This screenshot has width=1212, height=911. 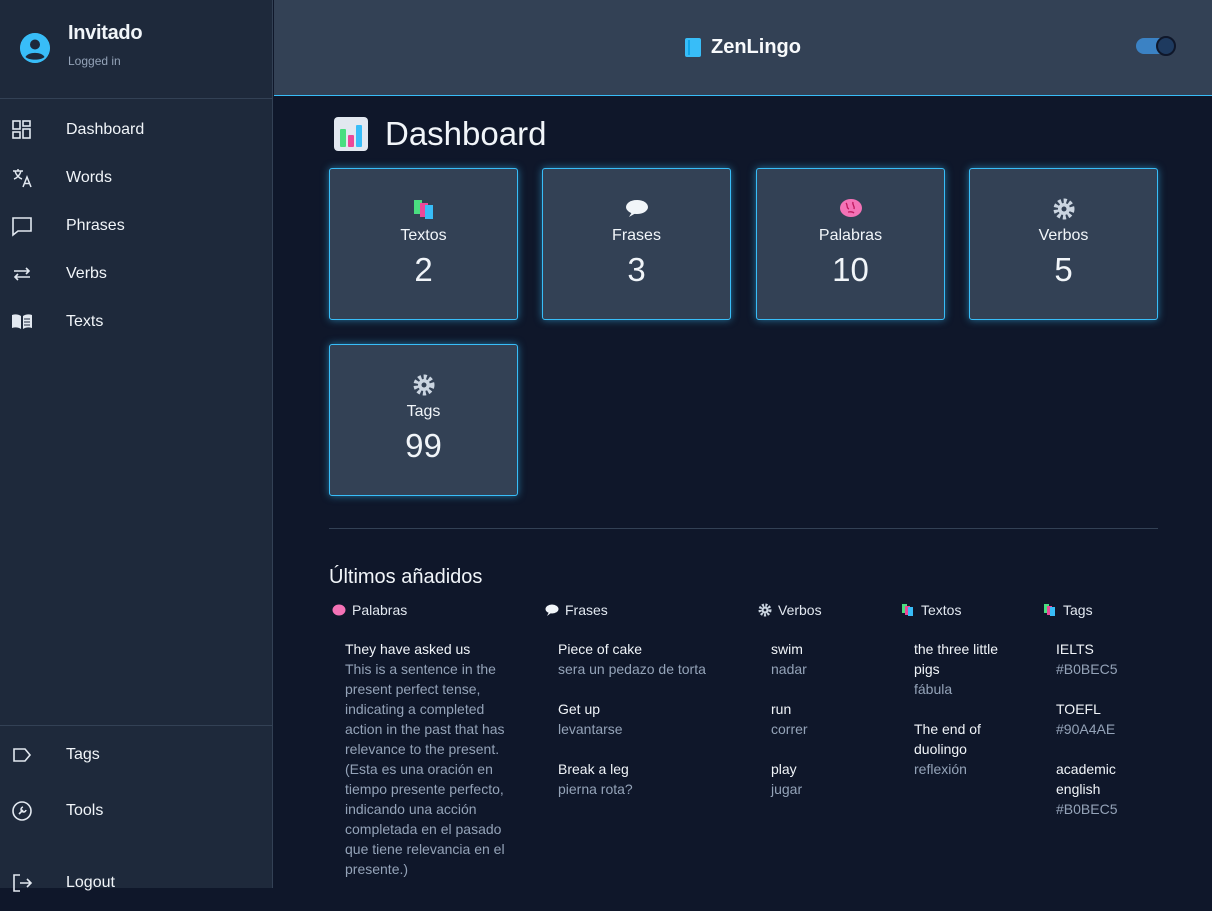 What do you see at coordinates (22, 274) in the screenshot?
I see `repeat-icon` at bounding box center [22, 274].